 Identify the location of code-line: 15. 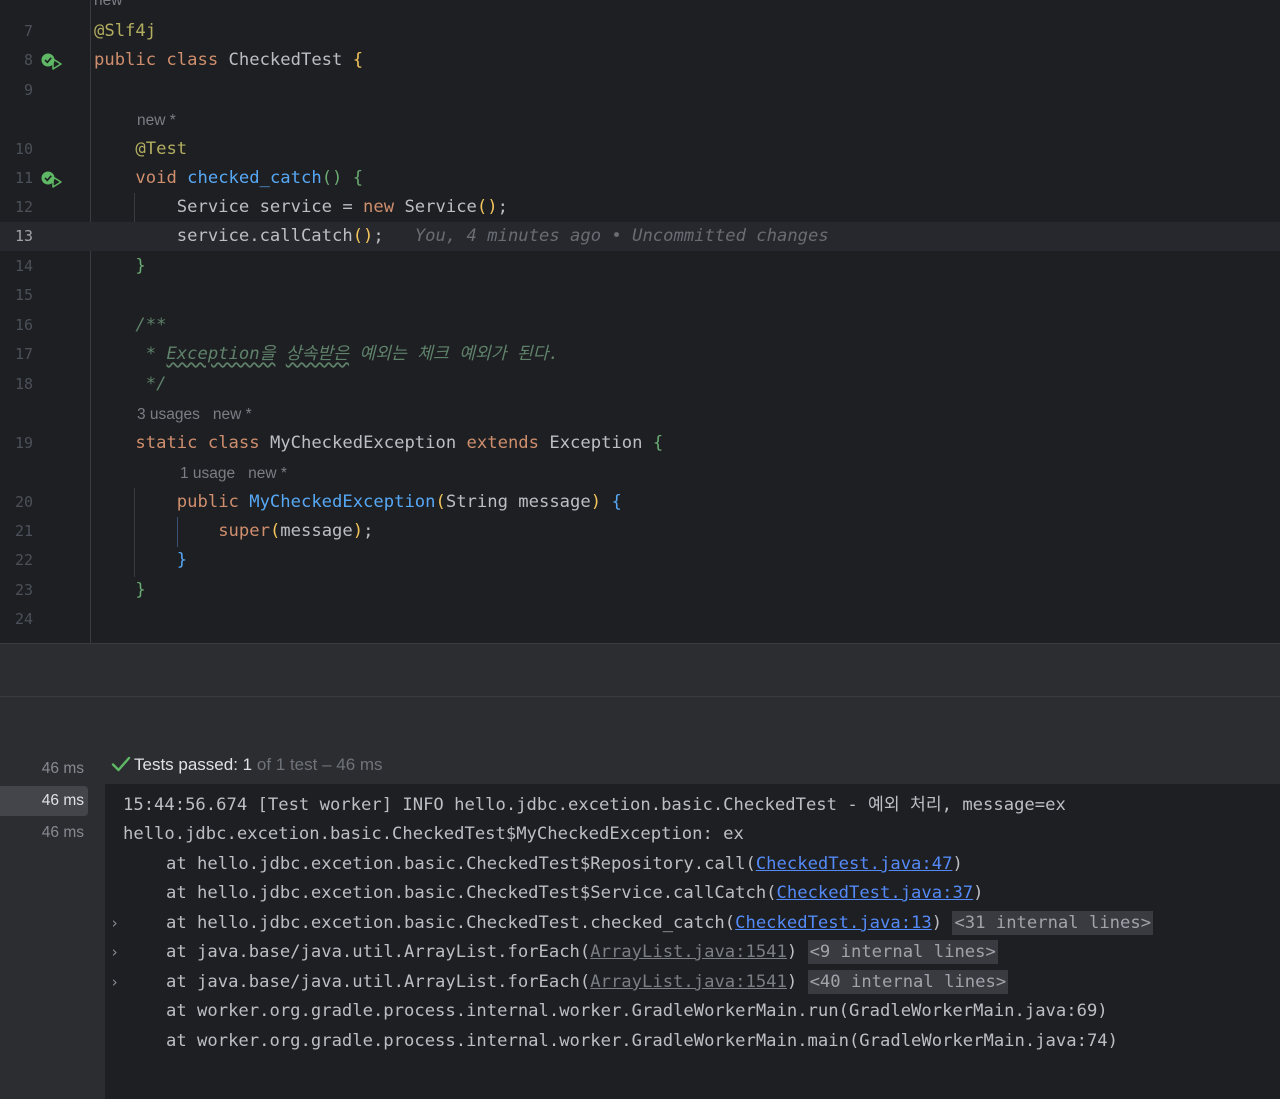
(640, 295).